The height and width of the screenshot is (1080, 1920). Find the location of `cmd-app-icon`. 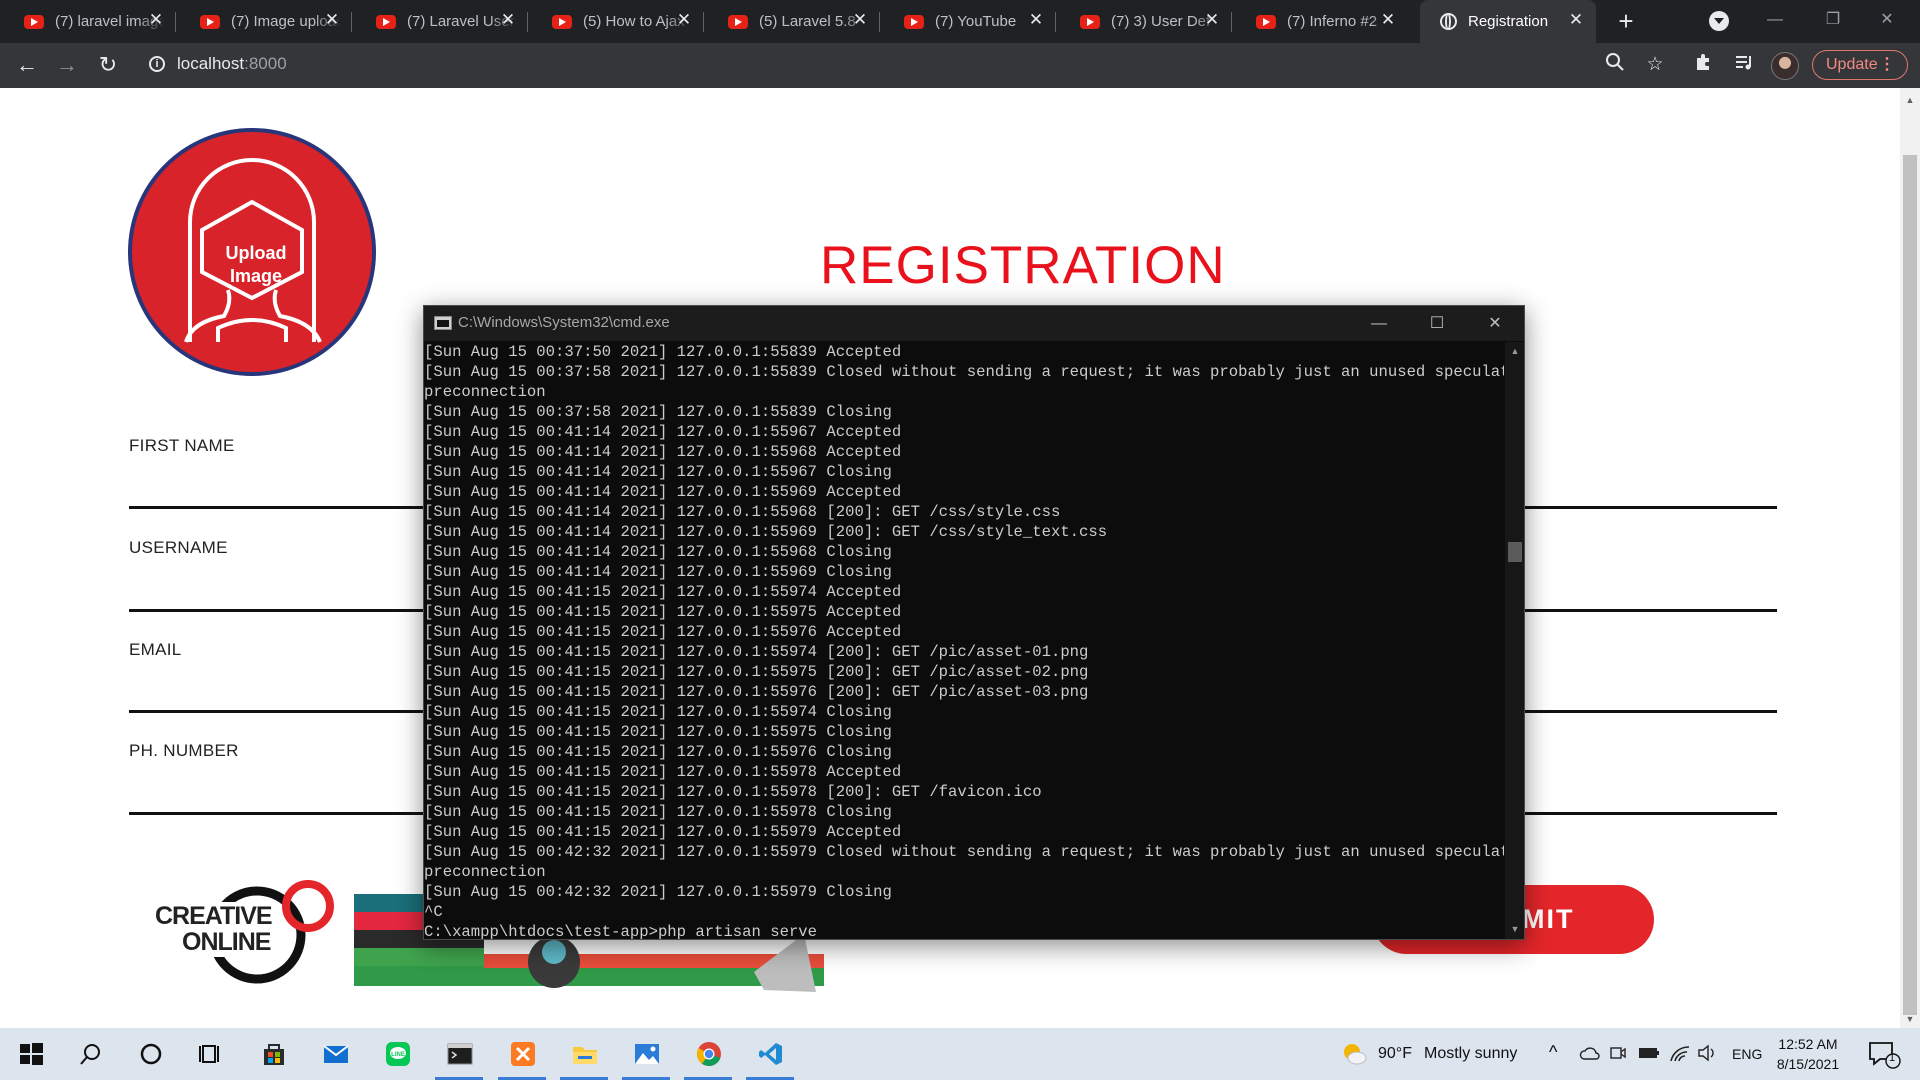

cmd-app-icon is located at coordinates (443, 323).